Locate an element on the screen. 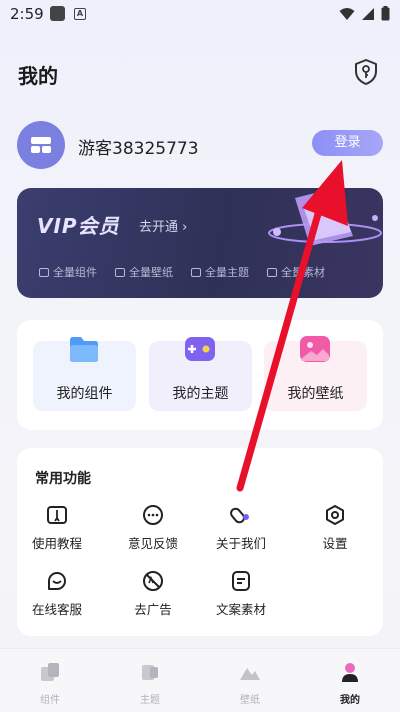 The width and height of the screenshot is (400, 712). battery-icon is located at coordinates (385, 13).